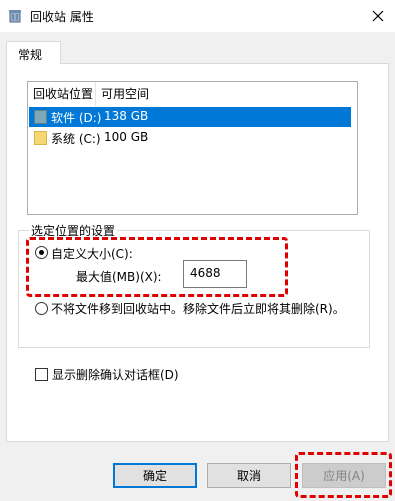  I want to click on confirm-delete-label: 显示删除确认对话框(D), so click(115, 374).